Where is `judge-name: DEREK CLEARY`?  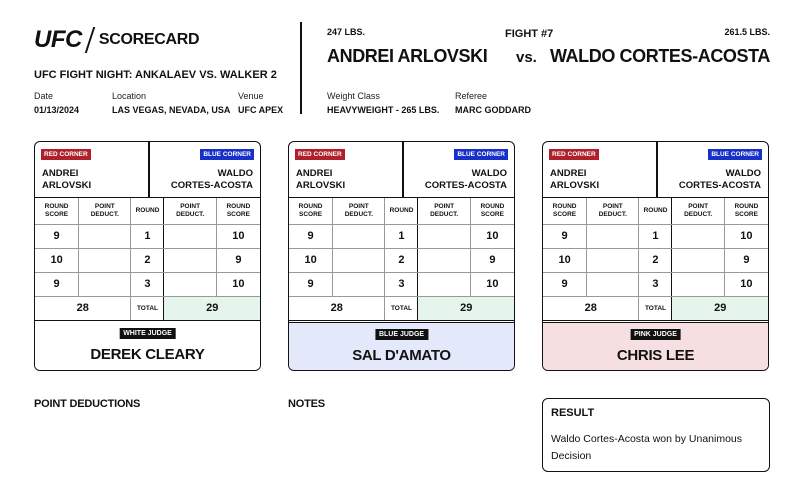
judge-name: DEREK CLEARY is located at coordinates (147, 354).